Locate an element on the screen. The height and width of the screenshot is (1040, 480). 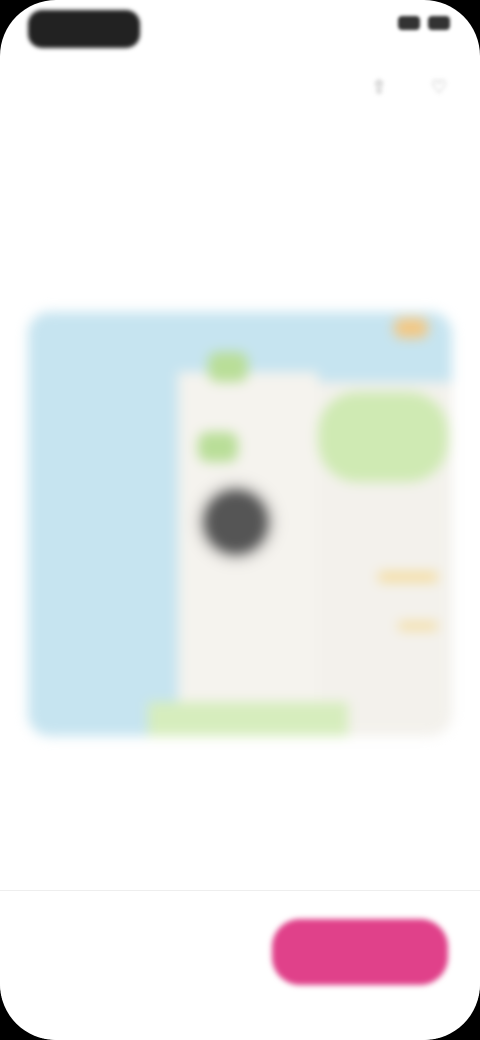
location-pin-icon is located at coordinates (236, 522).